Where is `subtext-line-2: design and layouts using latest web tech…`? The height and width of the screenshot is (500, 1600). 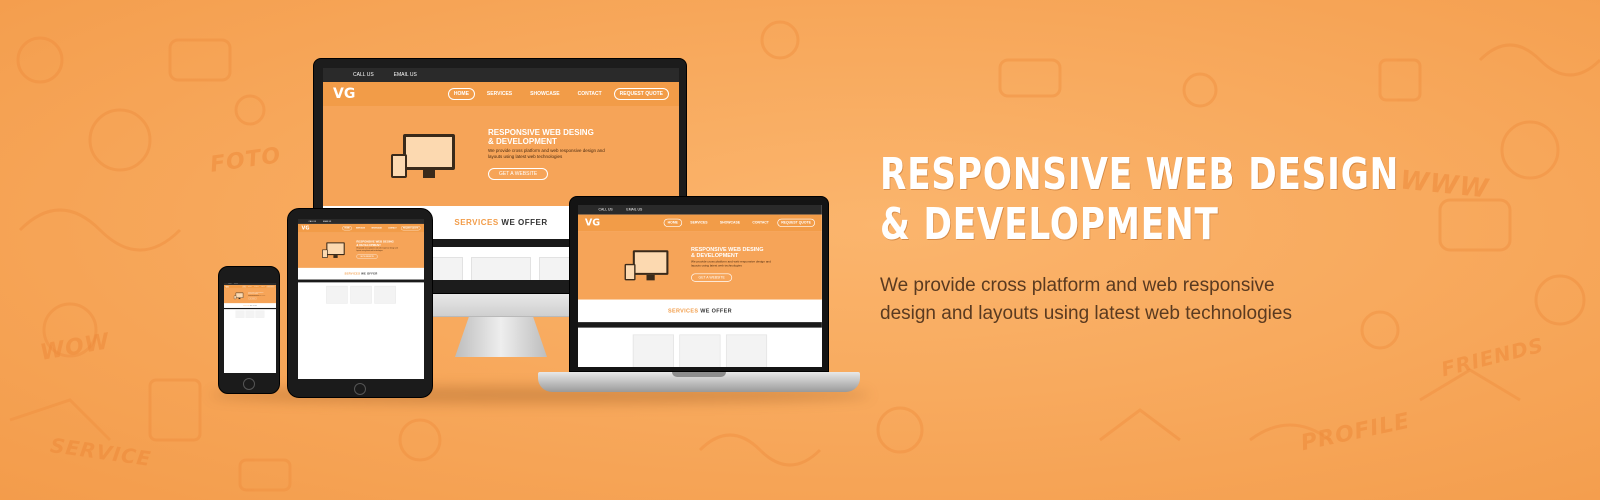 subtext-line-2: design and layouts using latest web tech… is located at coordinates (1086, 313).